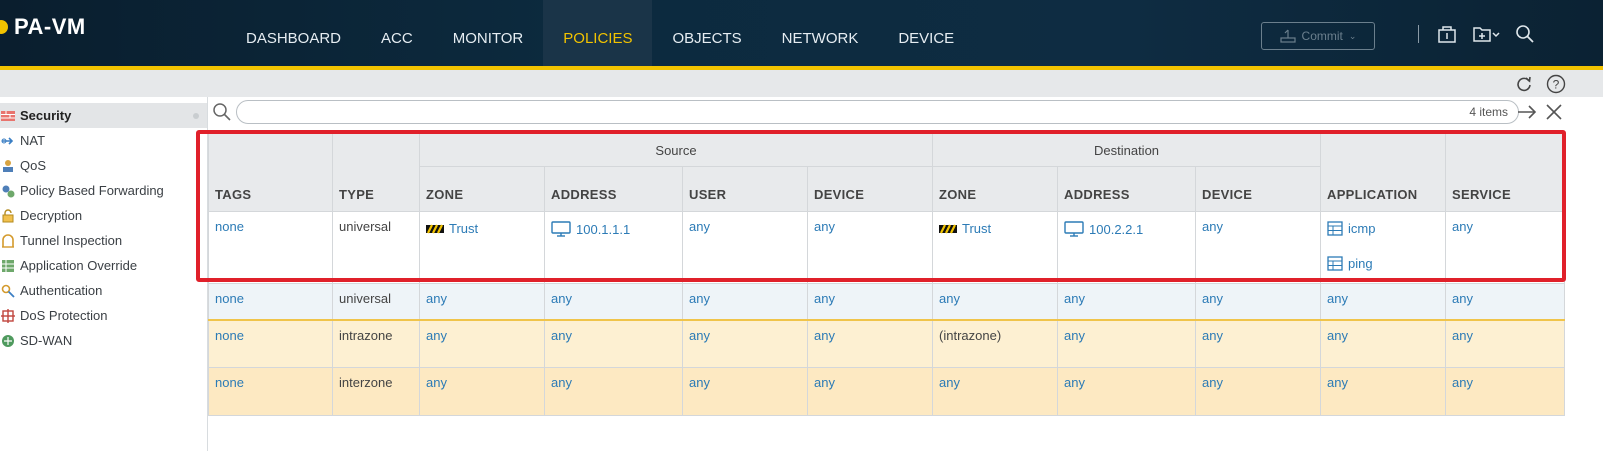 The image size is (1603, 451). Describe the element at coordinates (1335, 263) in the screenshot. I see `application-icon` at that location.